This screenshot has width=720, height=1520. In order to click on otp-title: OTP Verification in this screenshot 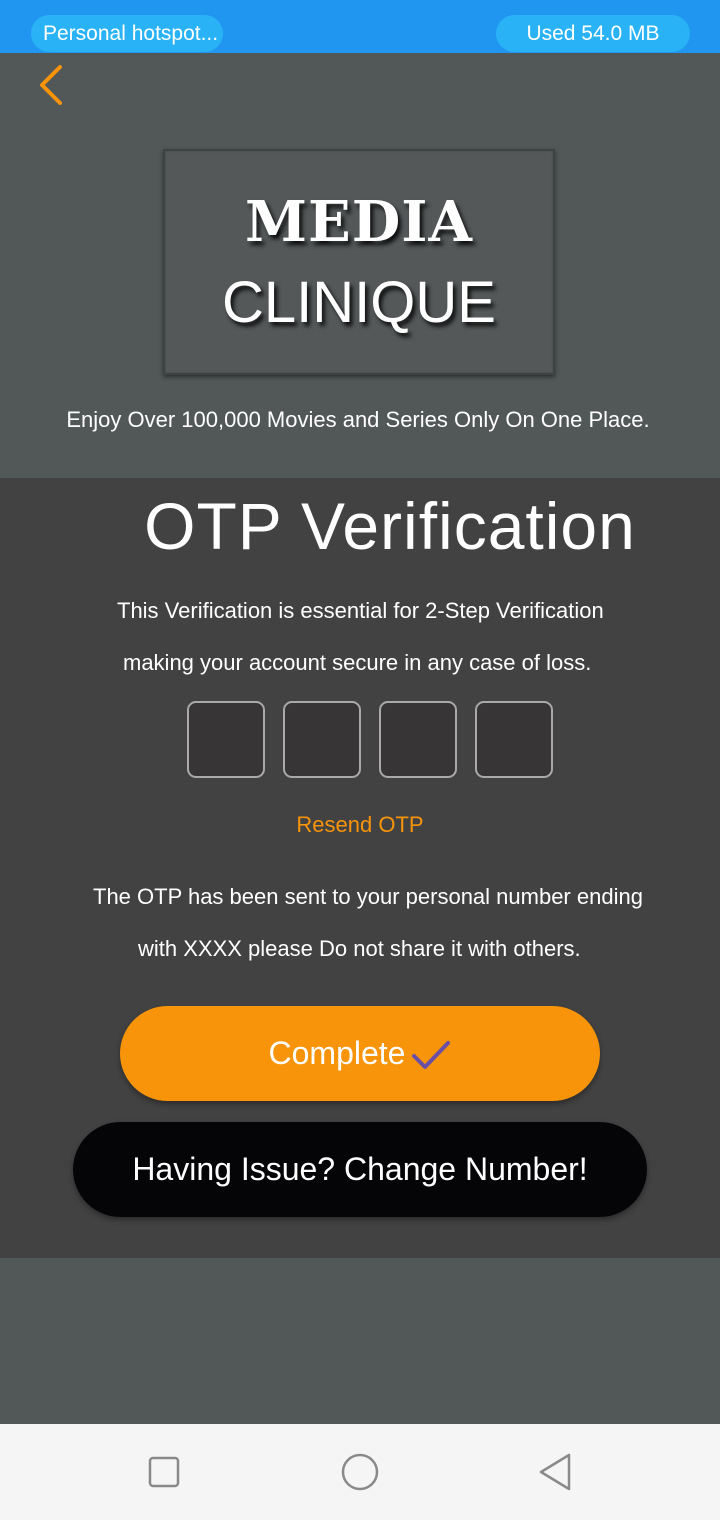, I will do `click(390, 526)`.